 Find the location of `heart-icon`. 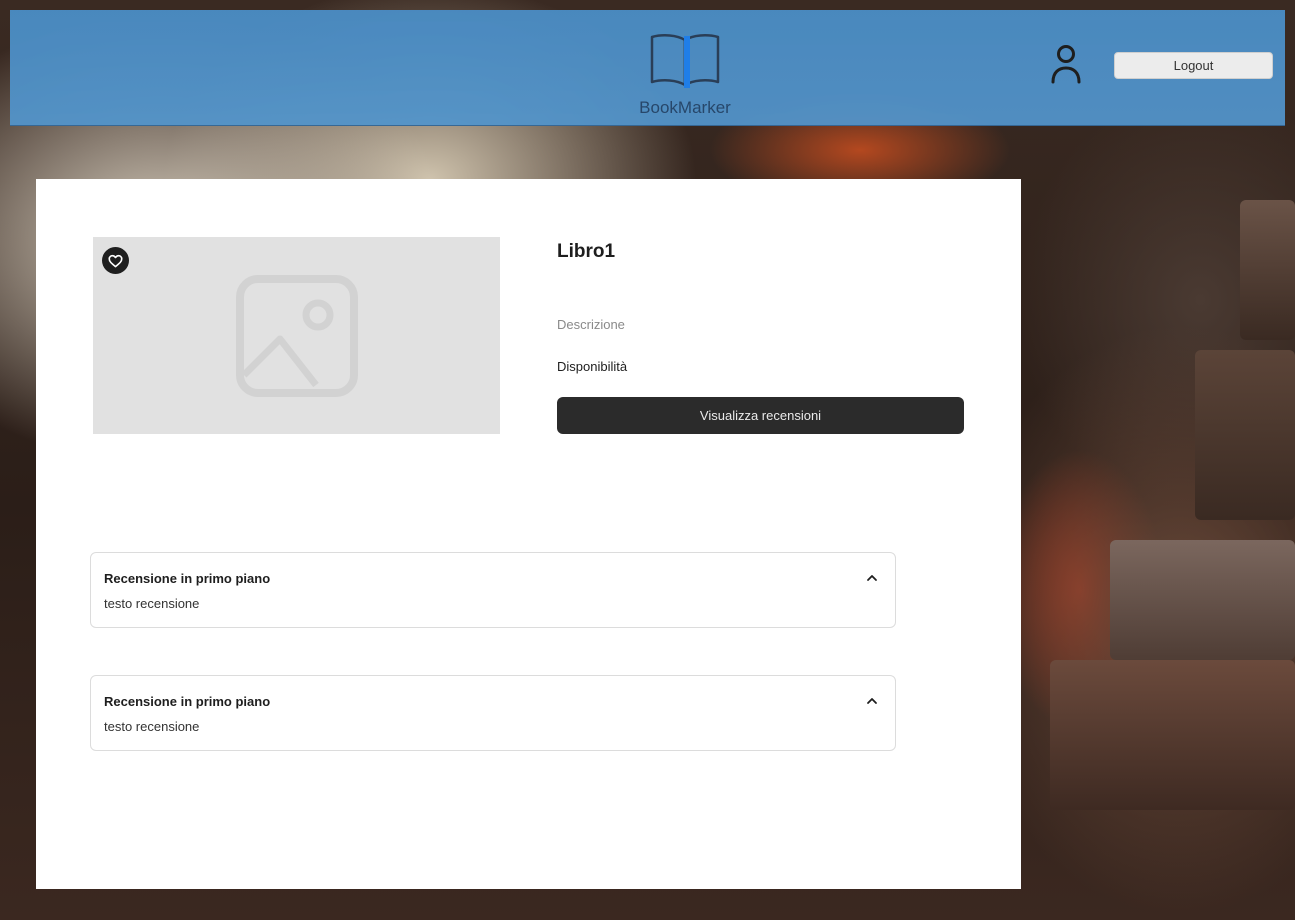

heart-icon is located at coordinates (115, 260).